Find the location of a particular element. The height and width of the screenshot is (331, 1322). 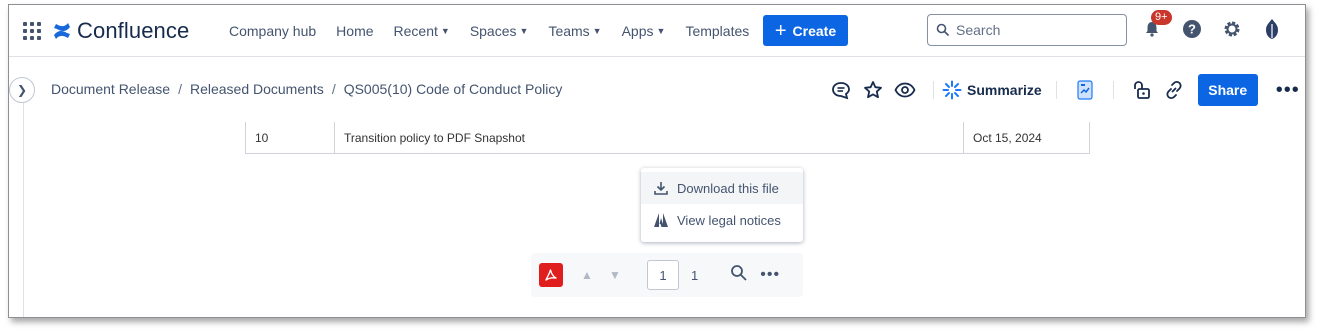

notifications-button: 9+ is located at coordinates (1155, 26).